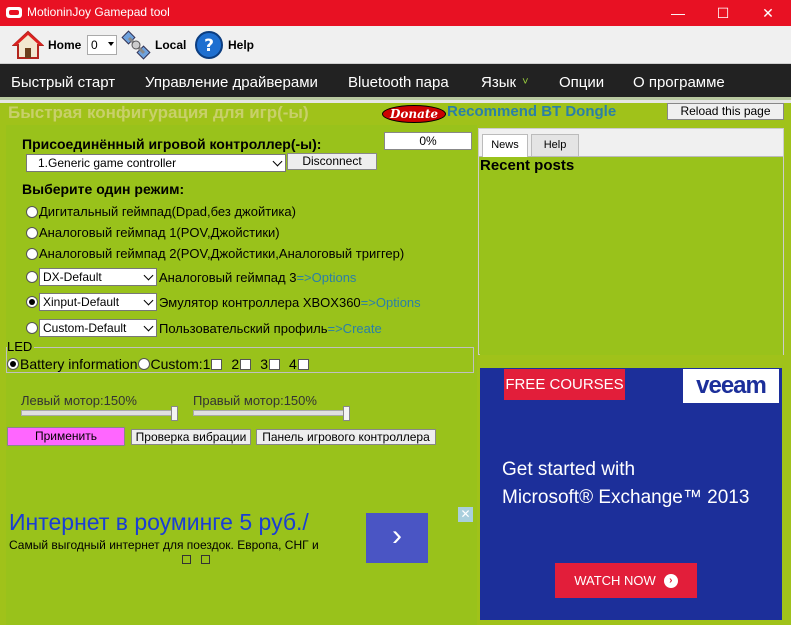 The width and height of the screenshot is (791, 625). Describe the element at coordinates (81, 302) in the screenshot. I see `xinput-profile-value: Xinput-Default` at that location.